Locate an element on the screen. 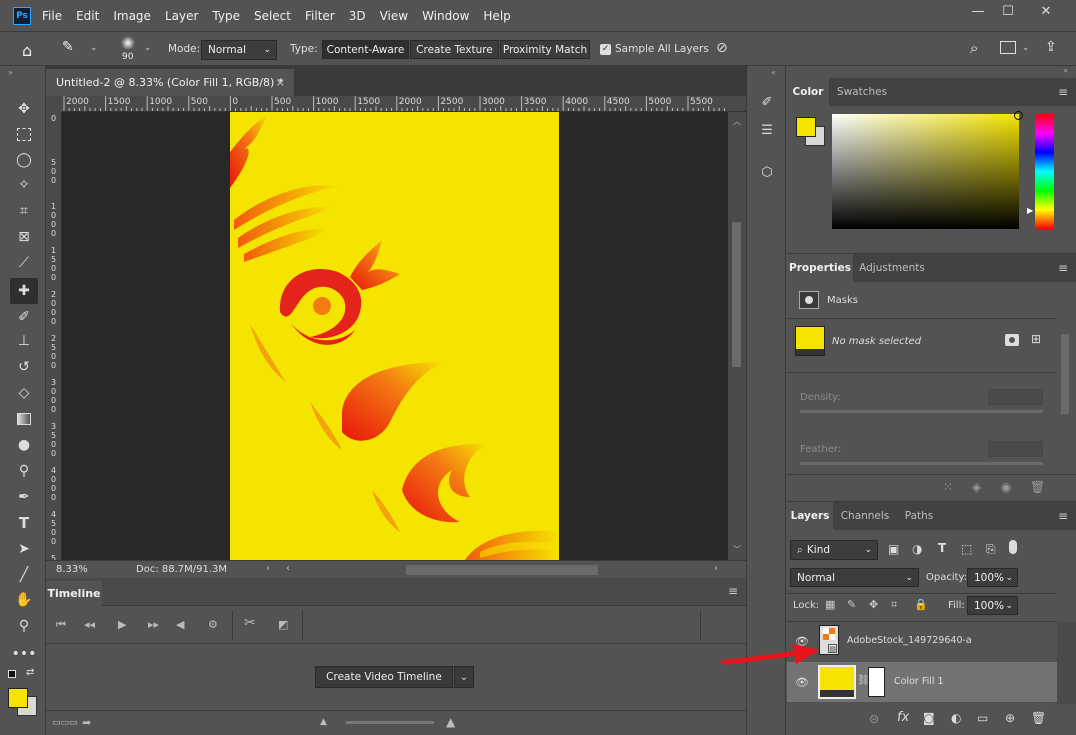 This screenshot has height=735, width=1076. menu-window: Window is located at coordinates (445, 16).